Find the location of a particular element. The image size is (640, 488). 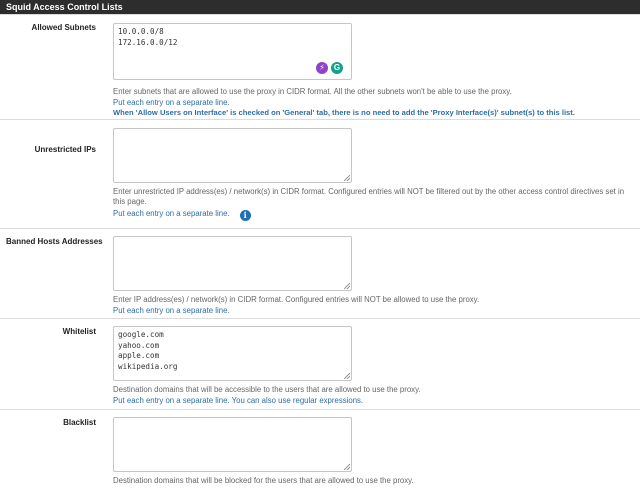

unrestricted-ips-label: Unrestricted IPs is located at coordinates (65, 149).